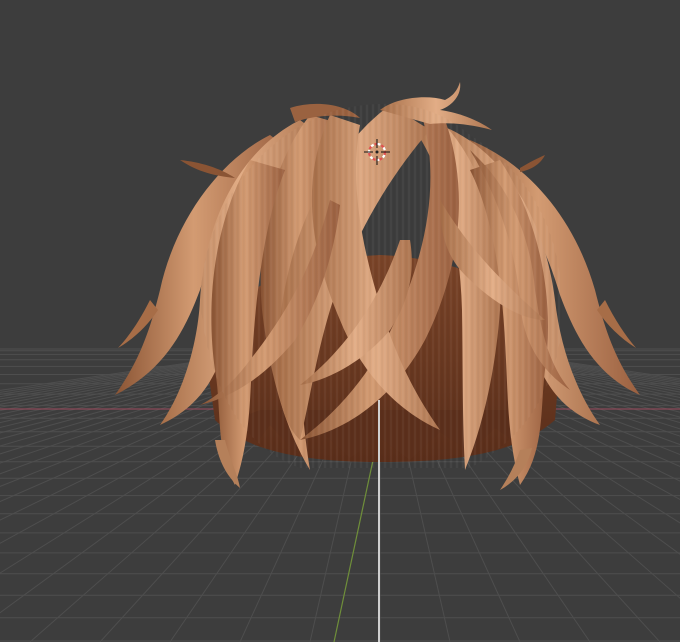 The image size is (680, 642). I want to click on hair-tuft, so click(532, 163).